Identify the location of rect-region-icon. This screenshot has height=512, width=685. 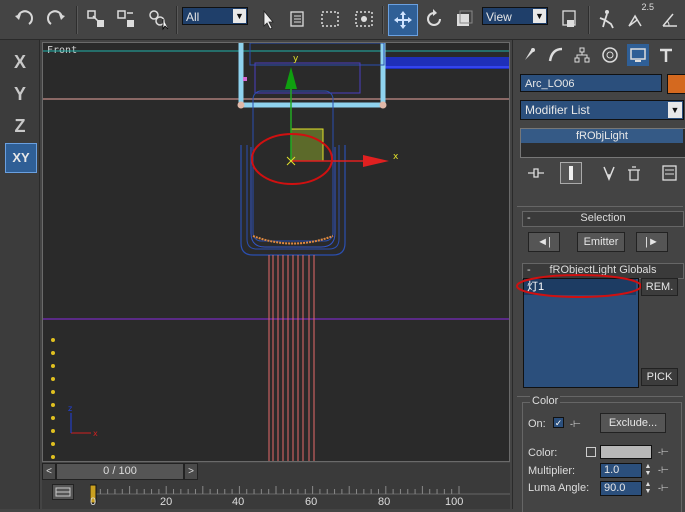
(330, 19).